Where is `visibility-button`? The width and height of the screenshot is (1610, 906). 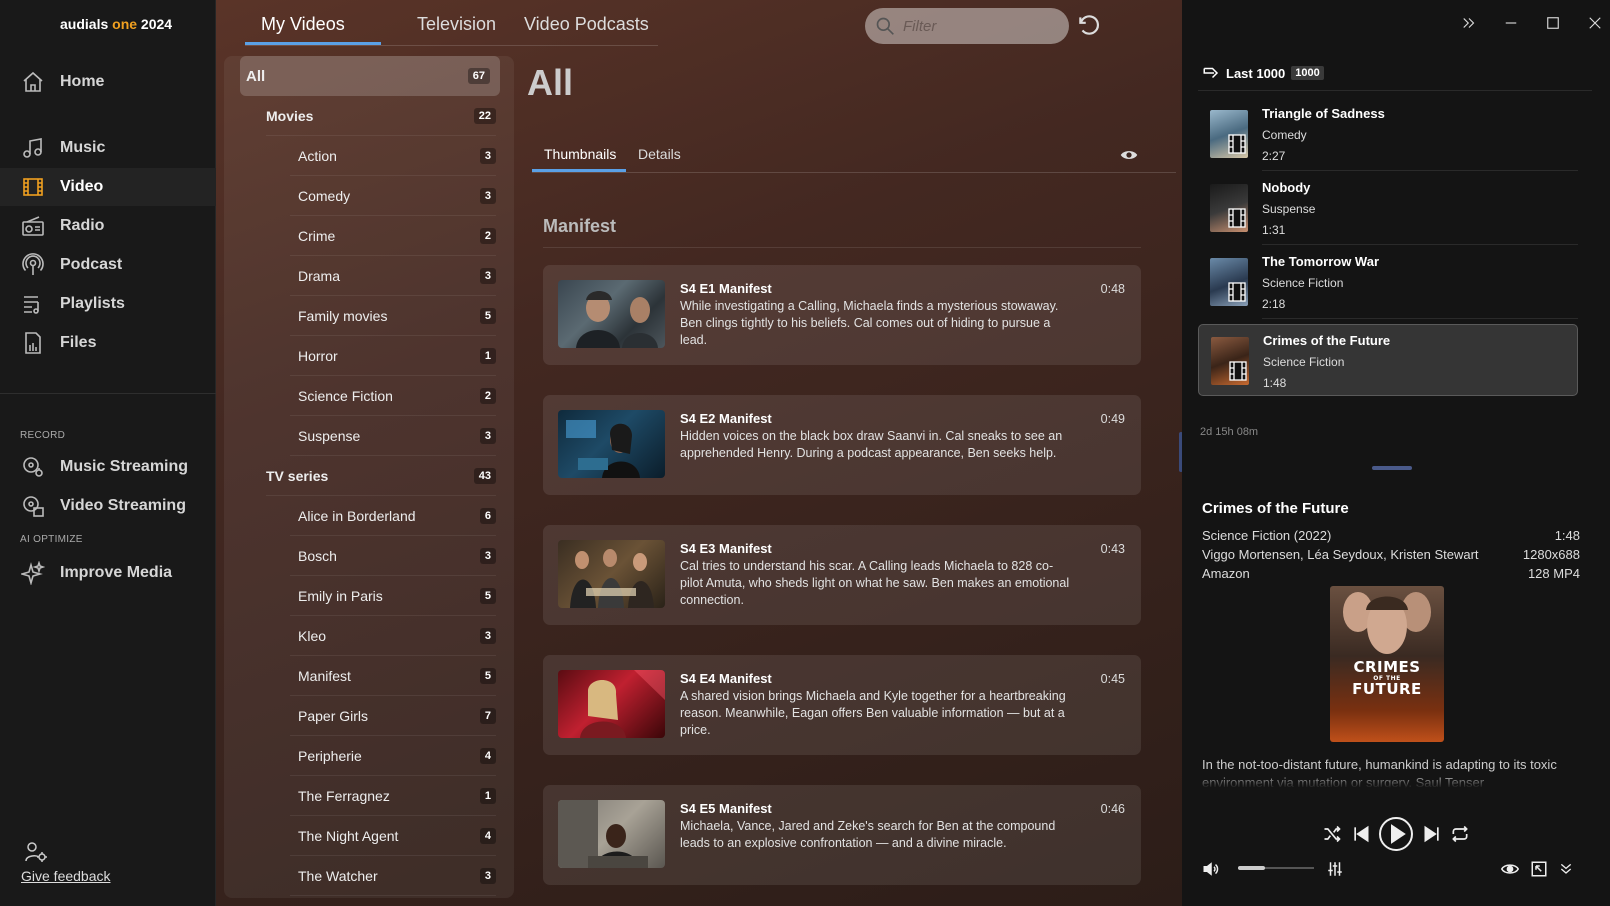 visibility-button is located at coordinates (1129, 155).